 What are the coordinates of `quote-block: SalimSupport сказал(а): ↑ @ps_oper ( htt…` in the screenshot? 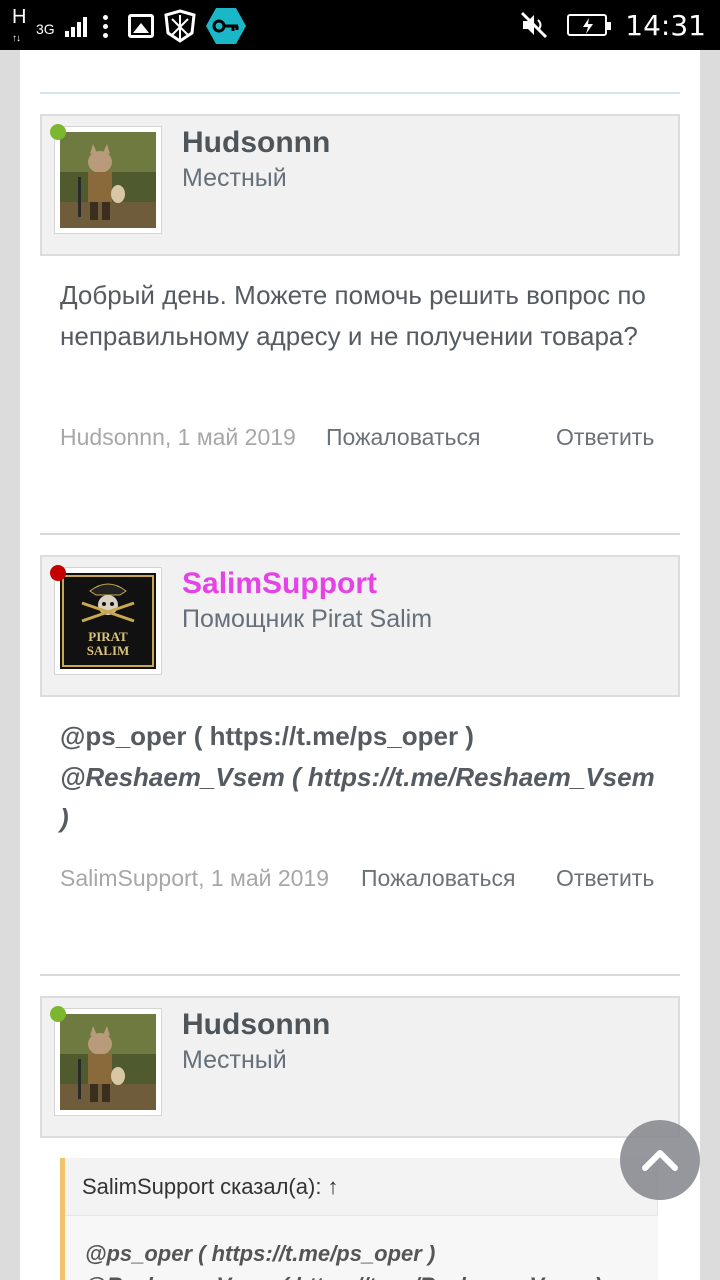 It's located at (359, 1219).